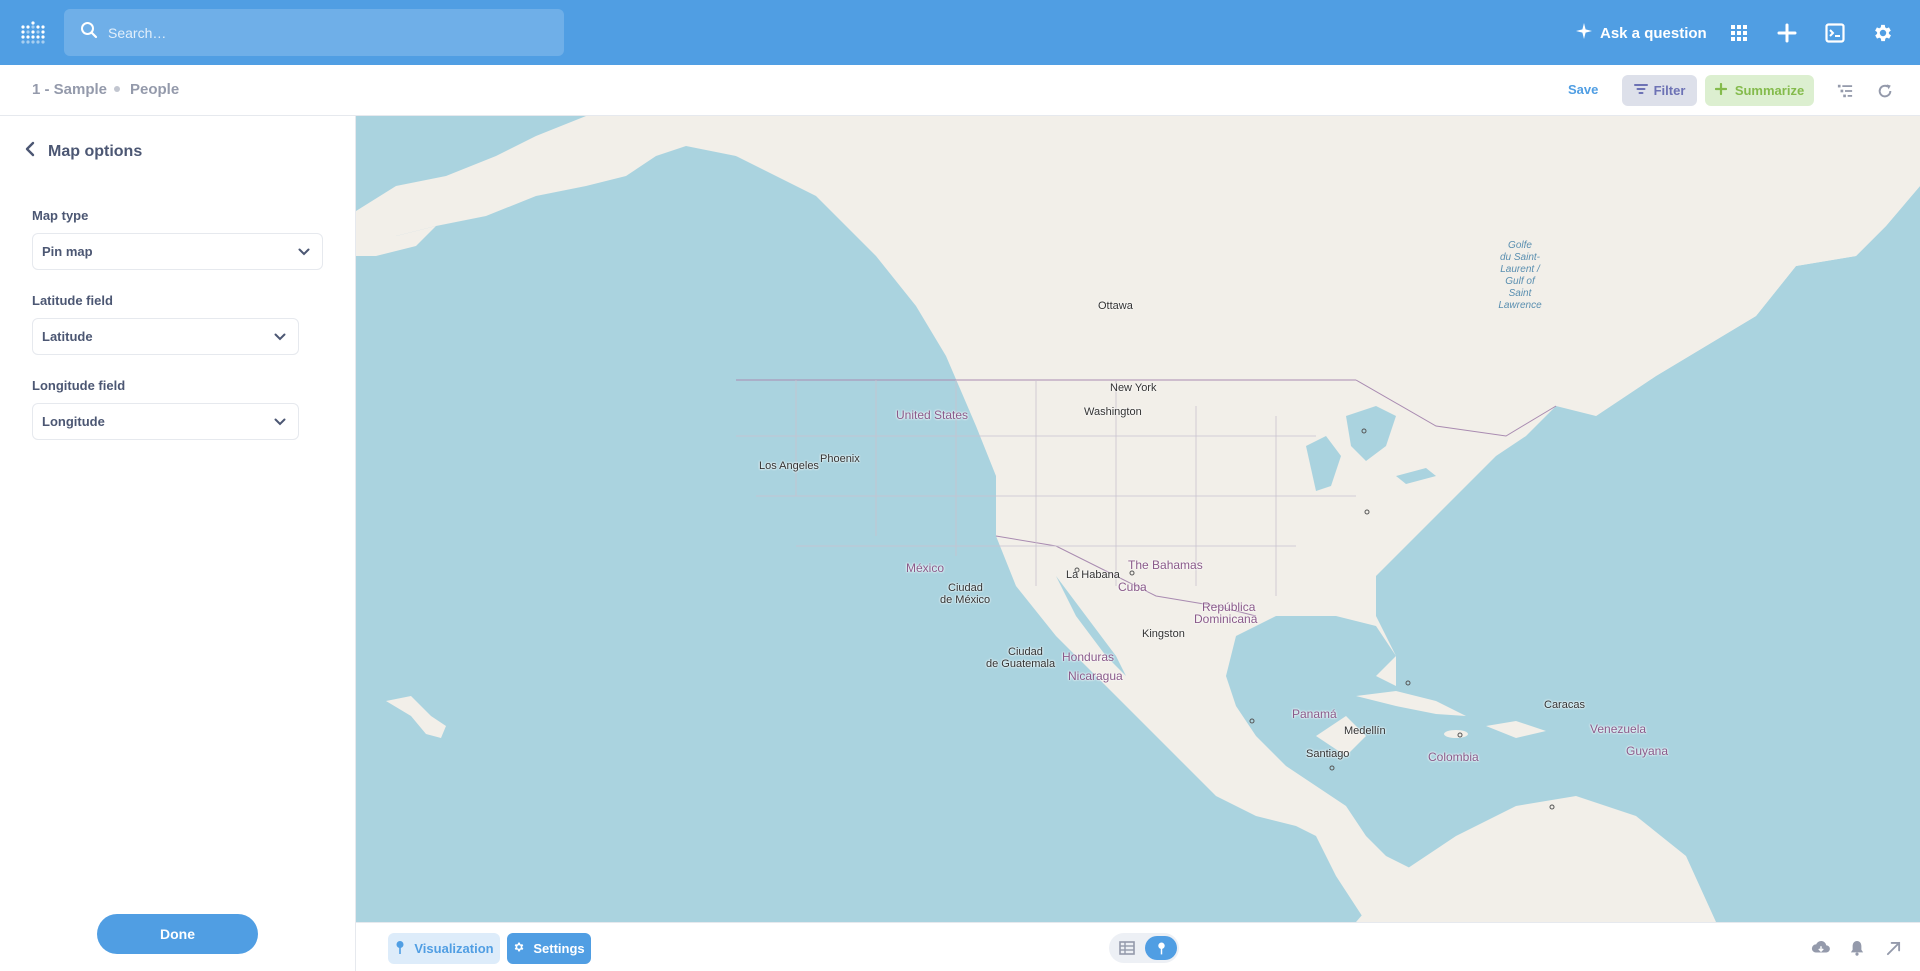 The width and height of the screenshot is (1920, 971). Describe the element at coordinates (60, 215) in the screenshot. I see `map-type-label: Map type` at that location.